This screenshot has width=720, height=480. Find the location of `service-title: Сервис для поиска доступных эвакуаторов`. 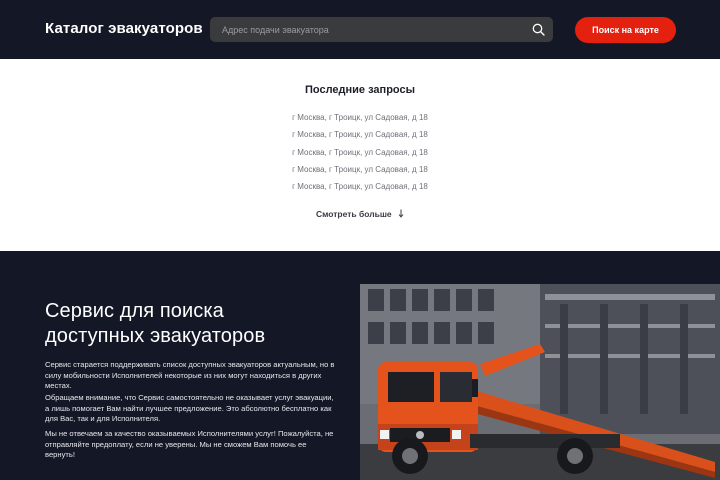

service-title: Сервис для поиска доступных эвакуаторов is located at coordinates (195, 324).